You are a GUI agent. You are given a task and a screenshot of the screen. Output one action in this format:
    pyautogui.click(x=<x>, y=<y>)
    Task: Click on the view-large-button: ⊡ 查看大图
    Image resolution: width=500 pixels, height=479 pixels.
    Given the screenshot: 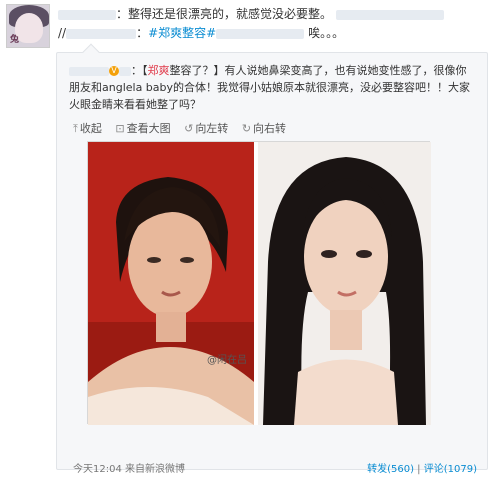 What is the action you would take?
    pyautogui.click(x=142, y=128)
    